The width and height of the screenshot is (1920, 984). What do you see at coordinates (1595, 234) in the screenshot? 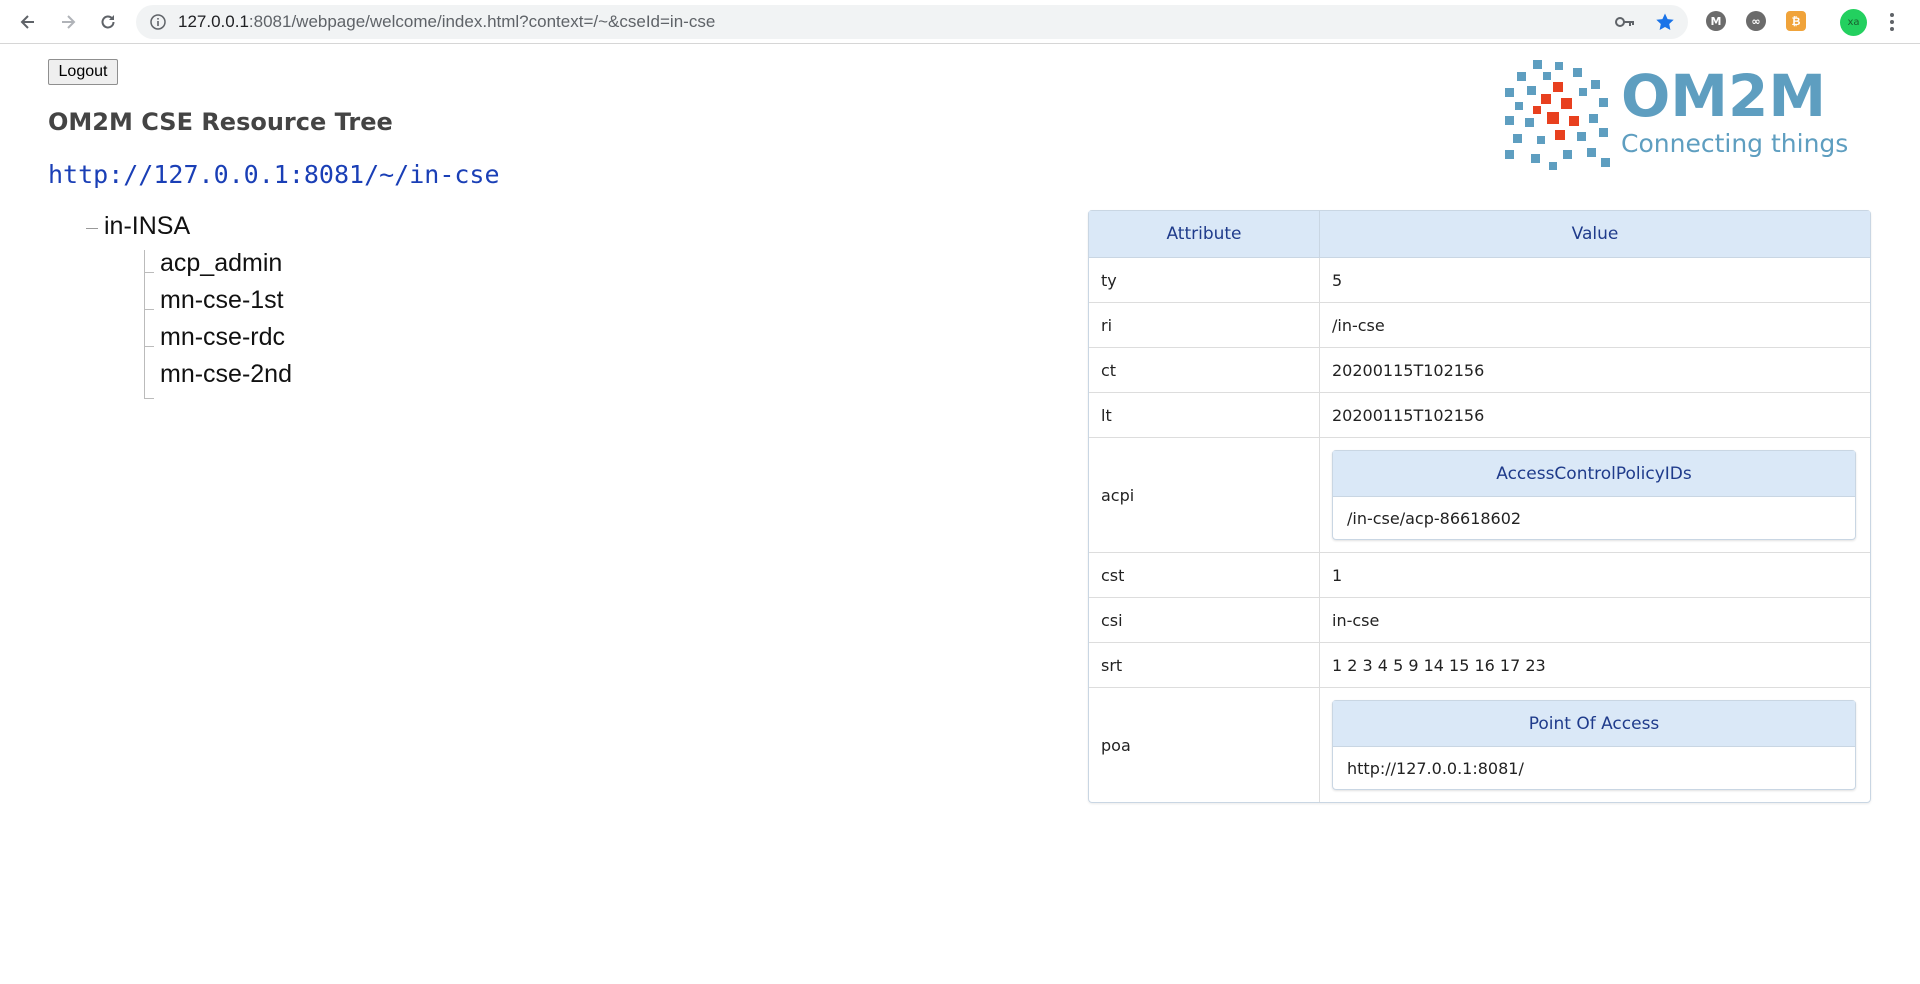
I see `value-column-header: Value` at bounding box center [1595, 234].